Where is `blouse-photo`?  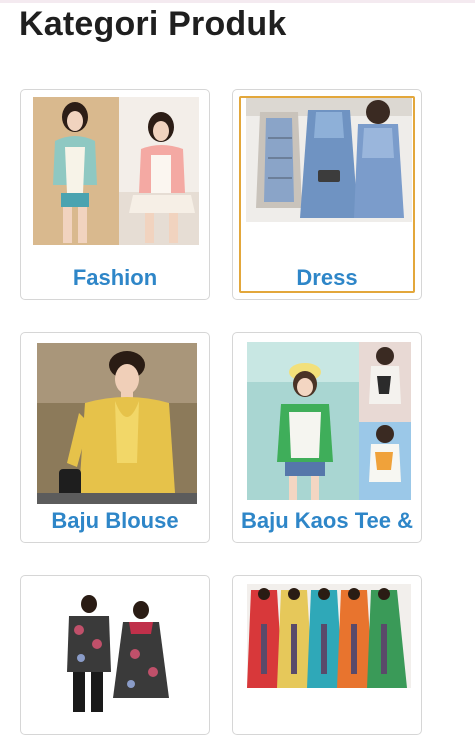
blouse-photo is located at coordinates (117, 423).